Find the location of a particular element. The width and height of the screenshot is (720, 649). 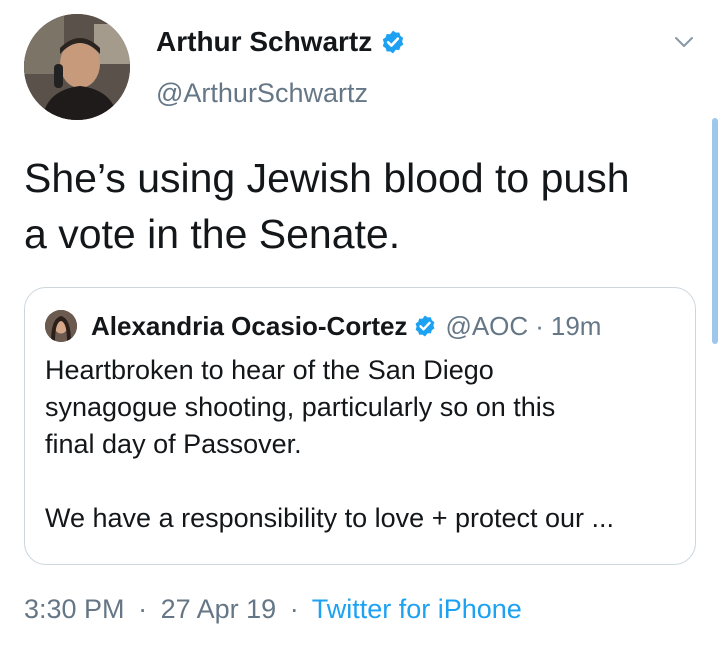

scrollbar is located at coordinates (715, 231).